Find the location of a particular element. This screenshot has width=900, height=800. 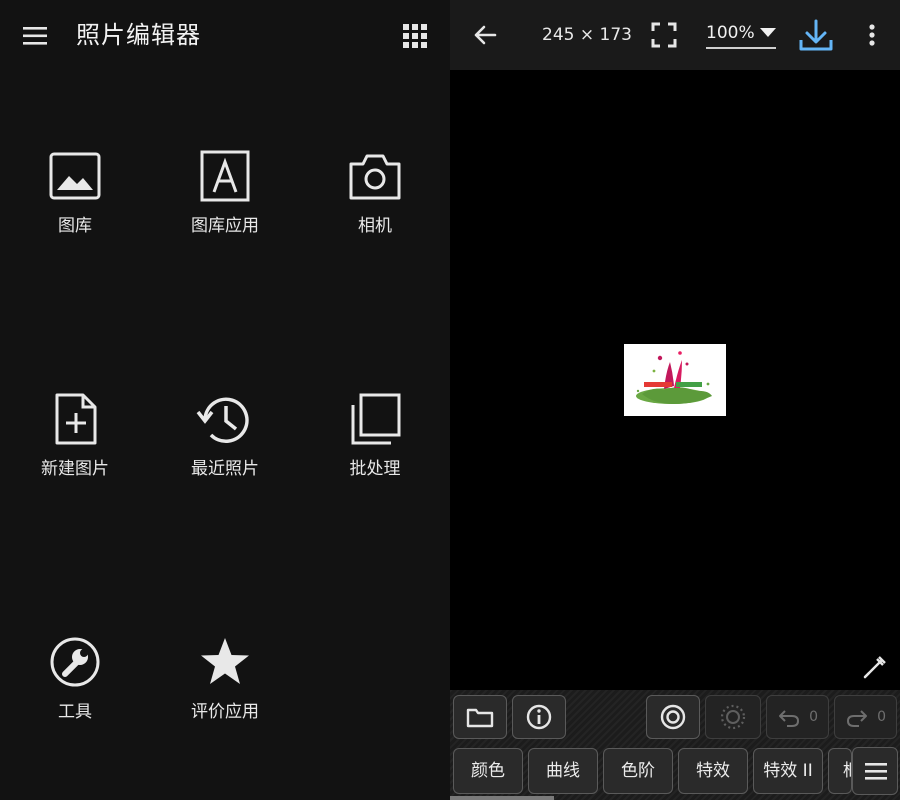

back-button is located at coordinates (485, 35).